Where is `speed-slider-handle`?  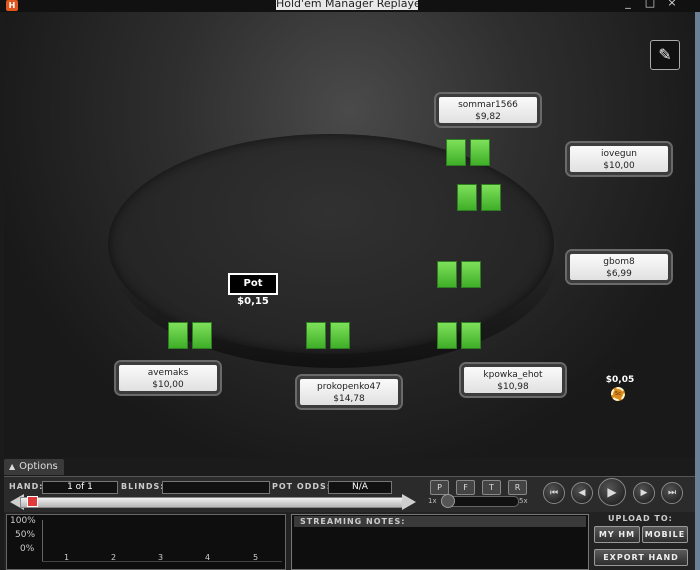
speed-slider-handle is located at coordinates (448, 501).